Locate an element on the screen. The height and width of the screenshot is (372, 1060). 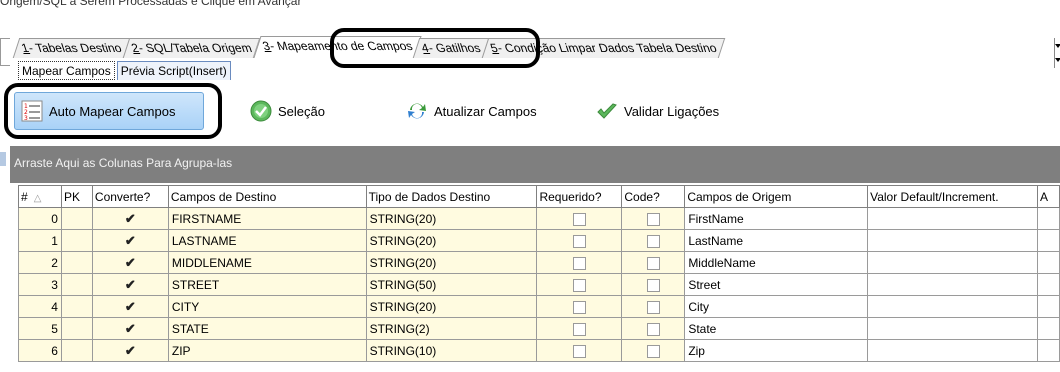
table-row: 5 ✔ STATE STRING(2) State is located at coordinates (539, 328).